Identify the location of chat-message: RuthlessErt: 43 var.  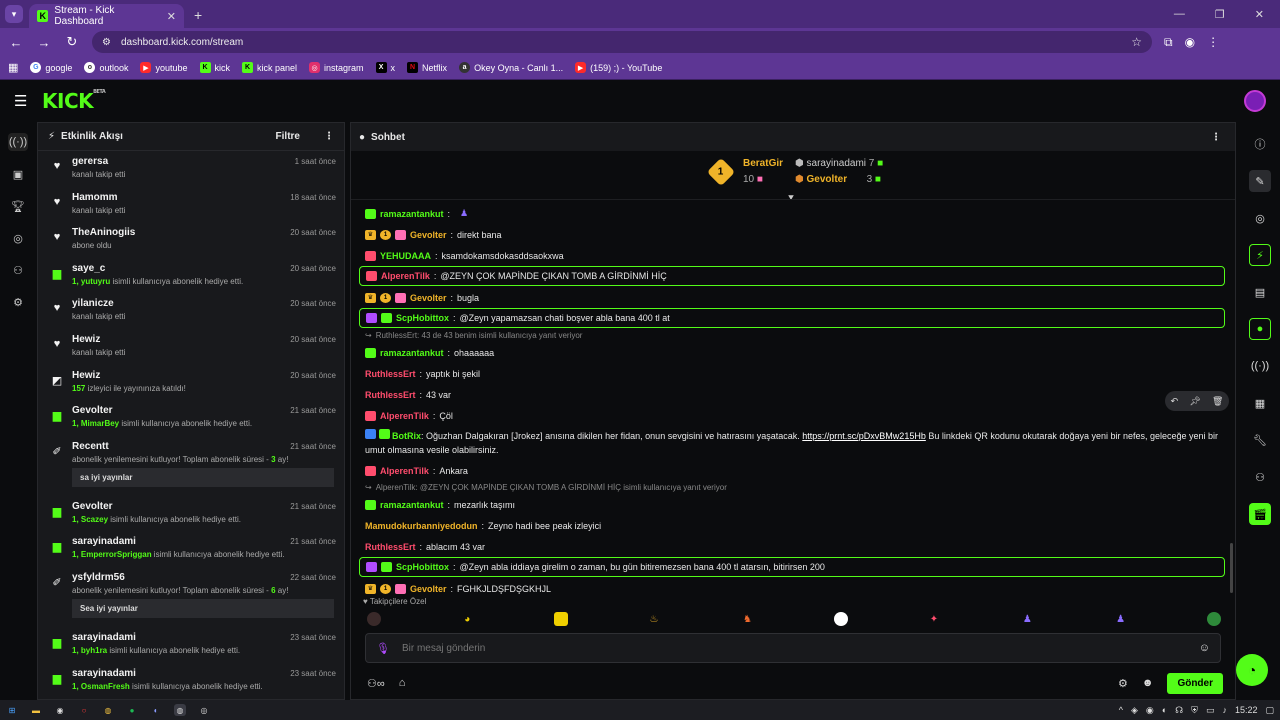
(792, 394).